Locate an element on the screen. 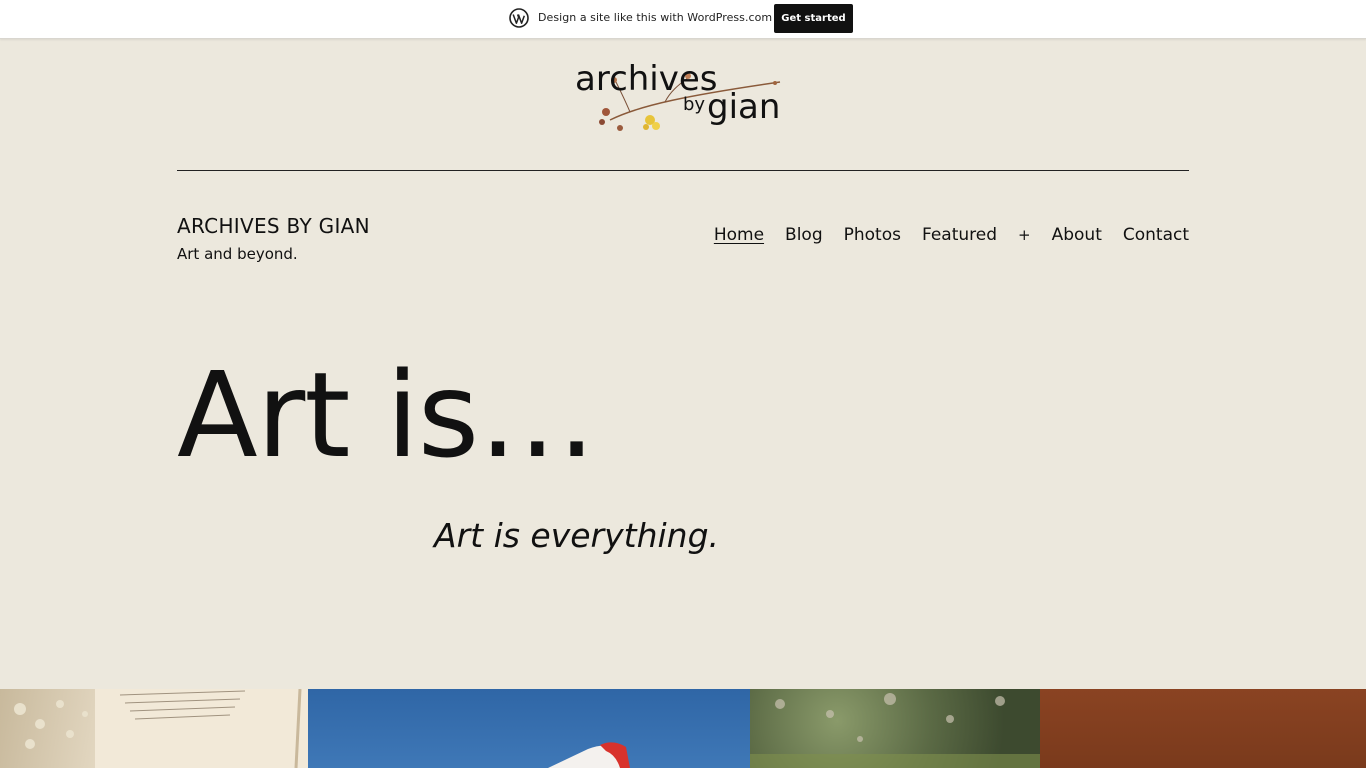  nav-contact: Contact is located at coordinates (1156, 235).